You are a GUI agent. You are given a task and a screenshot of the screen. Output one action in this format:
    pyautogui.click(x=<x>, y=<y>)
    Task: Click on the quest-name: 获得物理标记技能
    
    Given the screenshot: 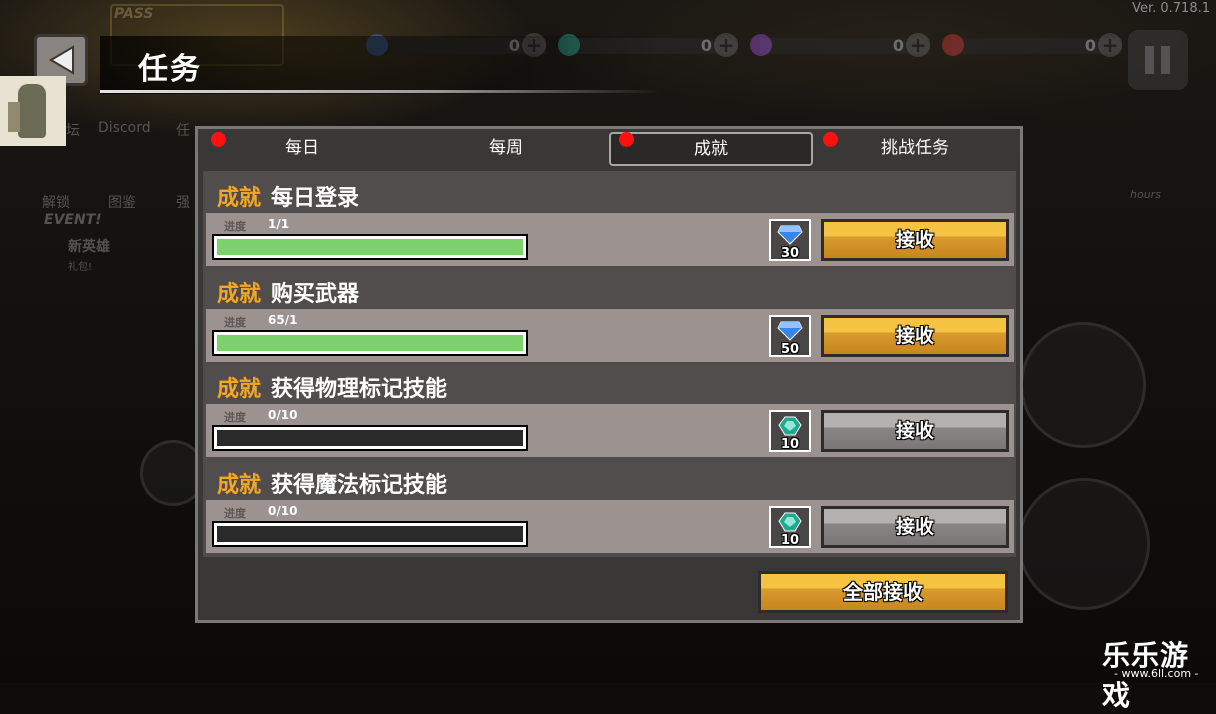 What is the action you would take?
    pyautogui.click(x=359, y=389)
    